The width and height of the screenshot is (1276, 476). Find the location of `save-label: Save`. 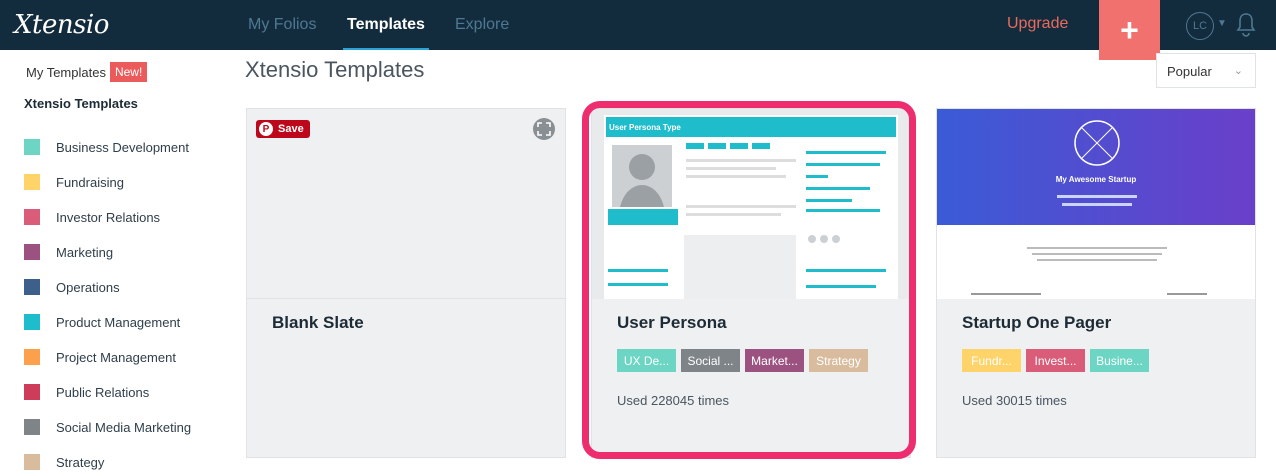

save-label: Save is located at coordinates (291, 129).